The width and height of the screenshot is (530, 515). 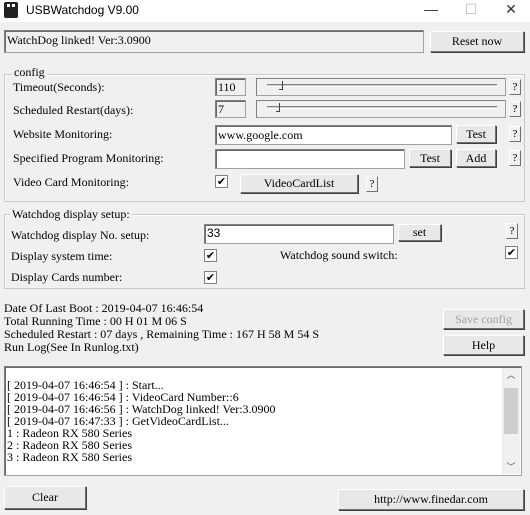 I want to click on videocard-help-button: ?, so click(x=372, y=184).